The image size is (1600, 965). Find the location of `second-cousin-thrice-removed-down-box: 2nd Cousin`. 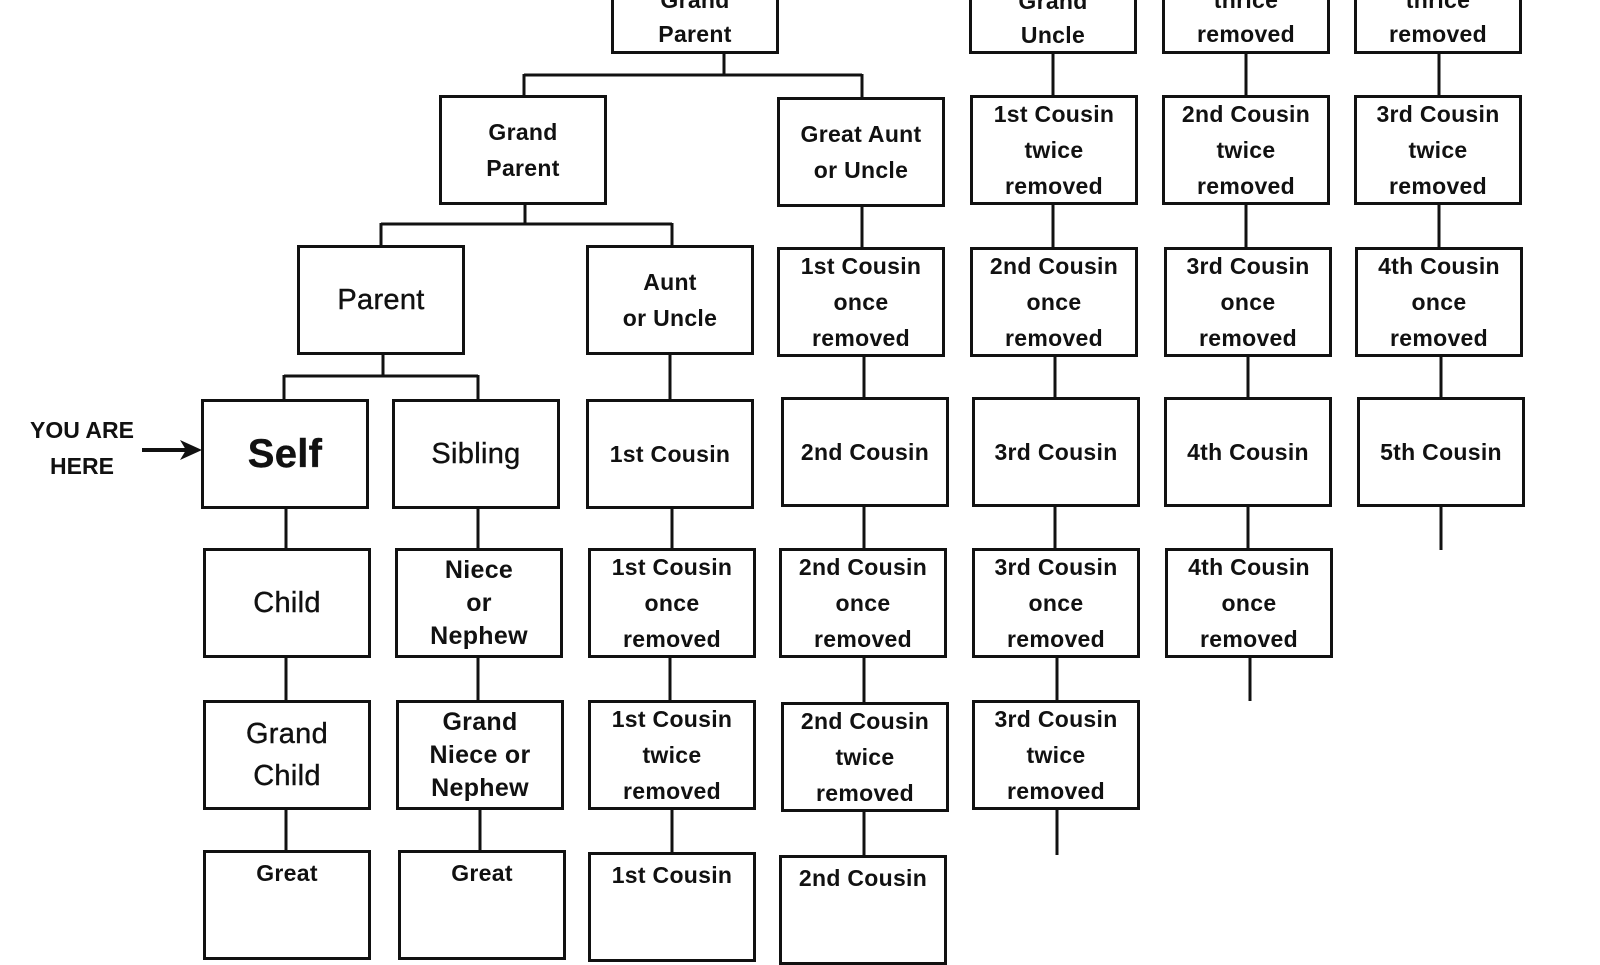

second-cousin-thrice-removed-down-box: 2nd Cousin is located at coordinates (863, 910).